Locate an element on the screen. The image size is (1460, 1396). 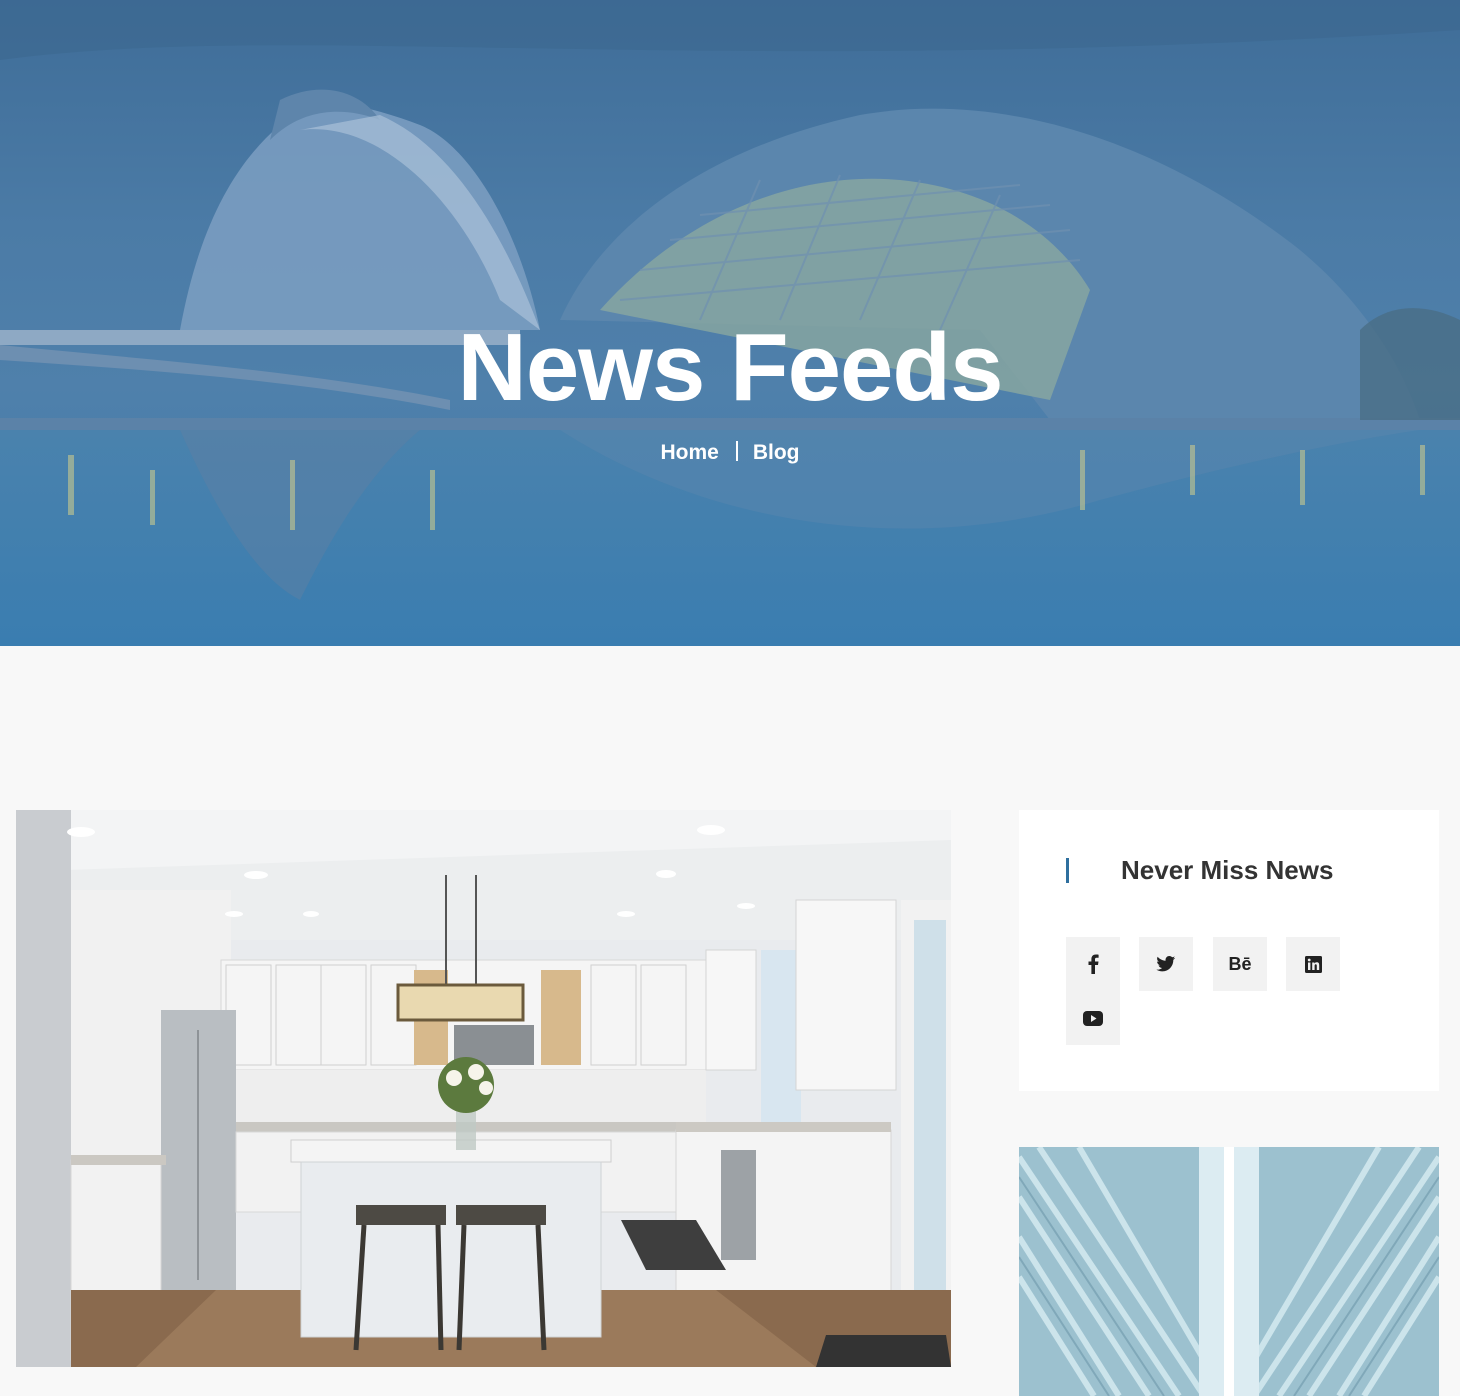
behance-icon-glyph: Bē is located at coordinates (1240, 963).